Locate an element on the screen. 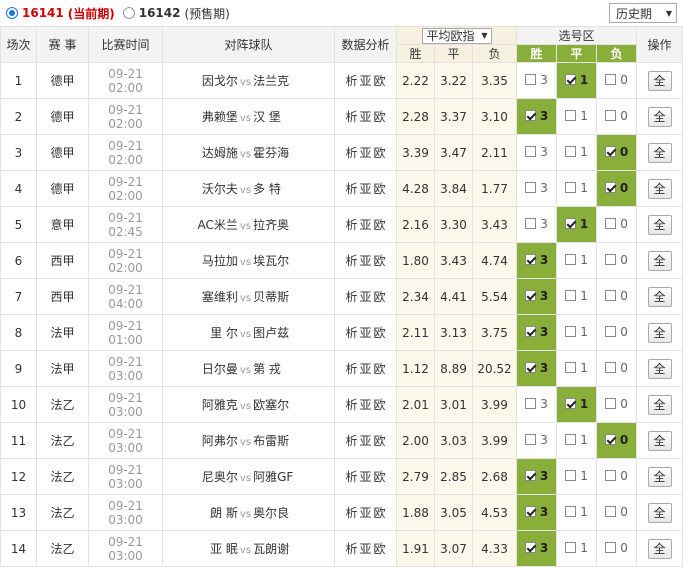 This screenshot has width=683, height=569. away-team: 布雷斯 is located at coordinates (286, 440).